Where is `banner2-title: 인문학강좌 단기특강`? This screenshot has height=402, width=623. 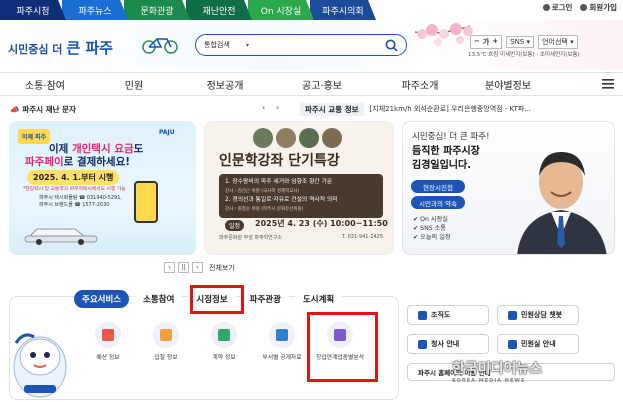
banner2-title: 인문학강좌 단기특강 is located at coordinates (279, 161).